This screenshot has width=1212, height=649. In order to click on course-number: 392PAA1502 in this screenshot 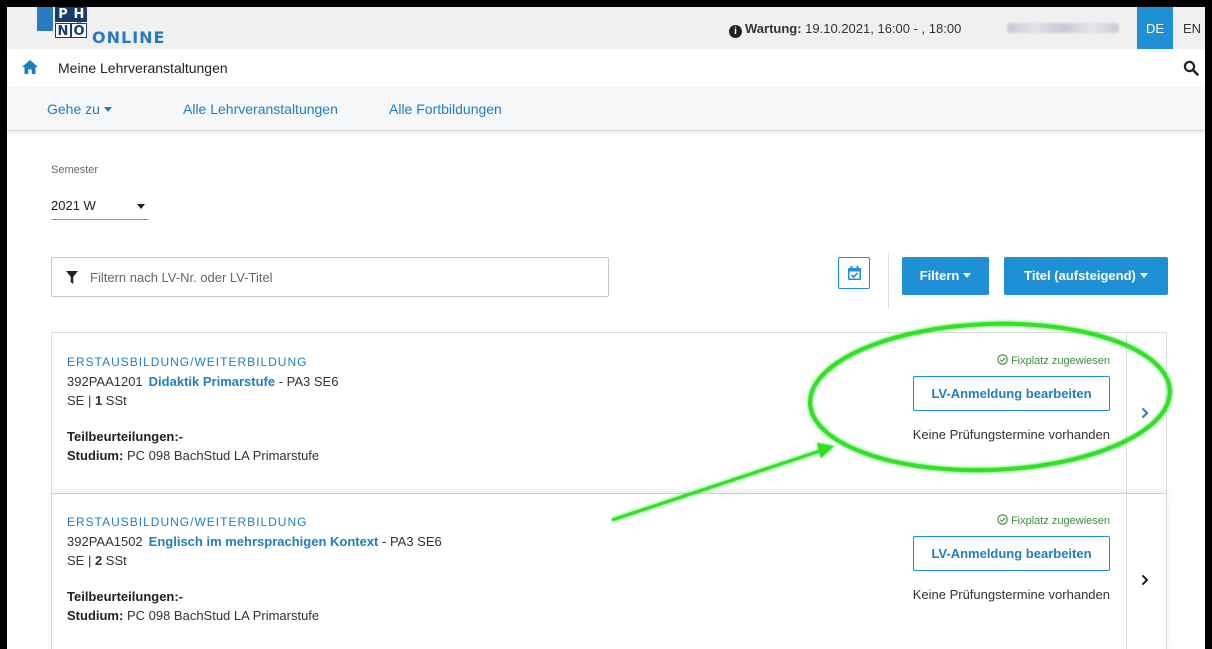, I will do `click(105, 541)`.